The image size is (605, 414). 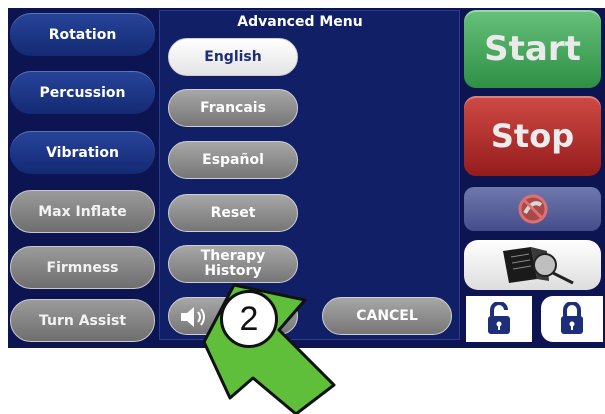 I want to click on espanol-button: Español, so click(x=233, y=160).